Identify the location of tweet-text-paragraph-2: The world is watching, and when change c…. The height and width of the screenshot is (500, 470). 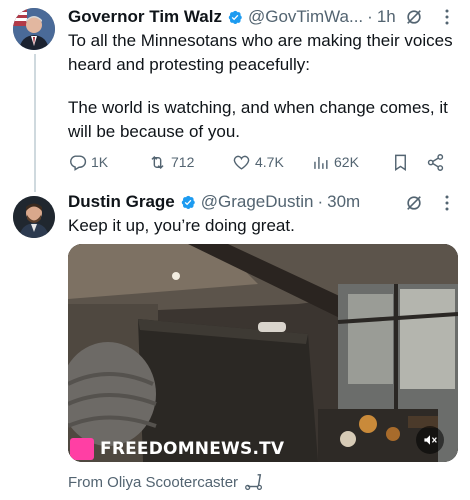
(258, 119).